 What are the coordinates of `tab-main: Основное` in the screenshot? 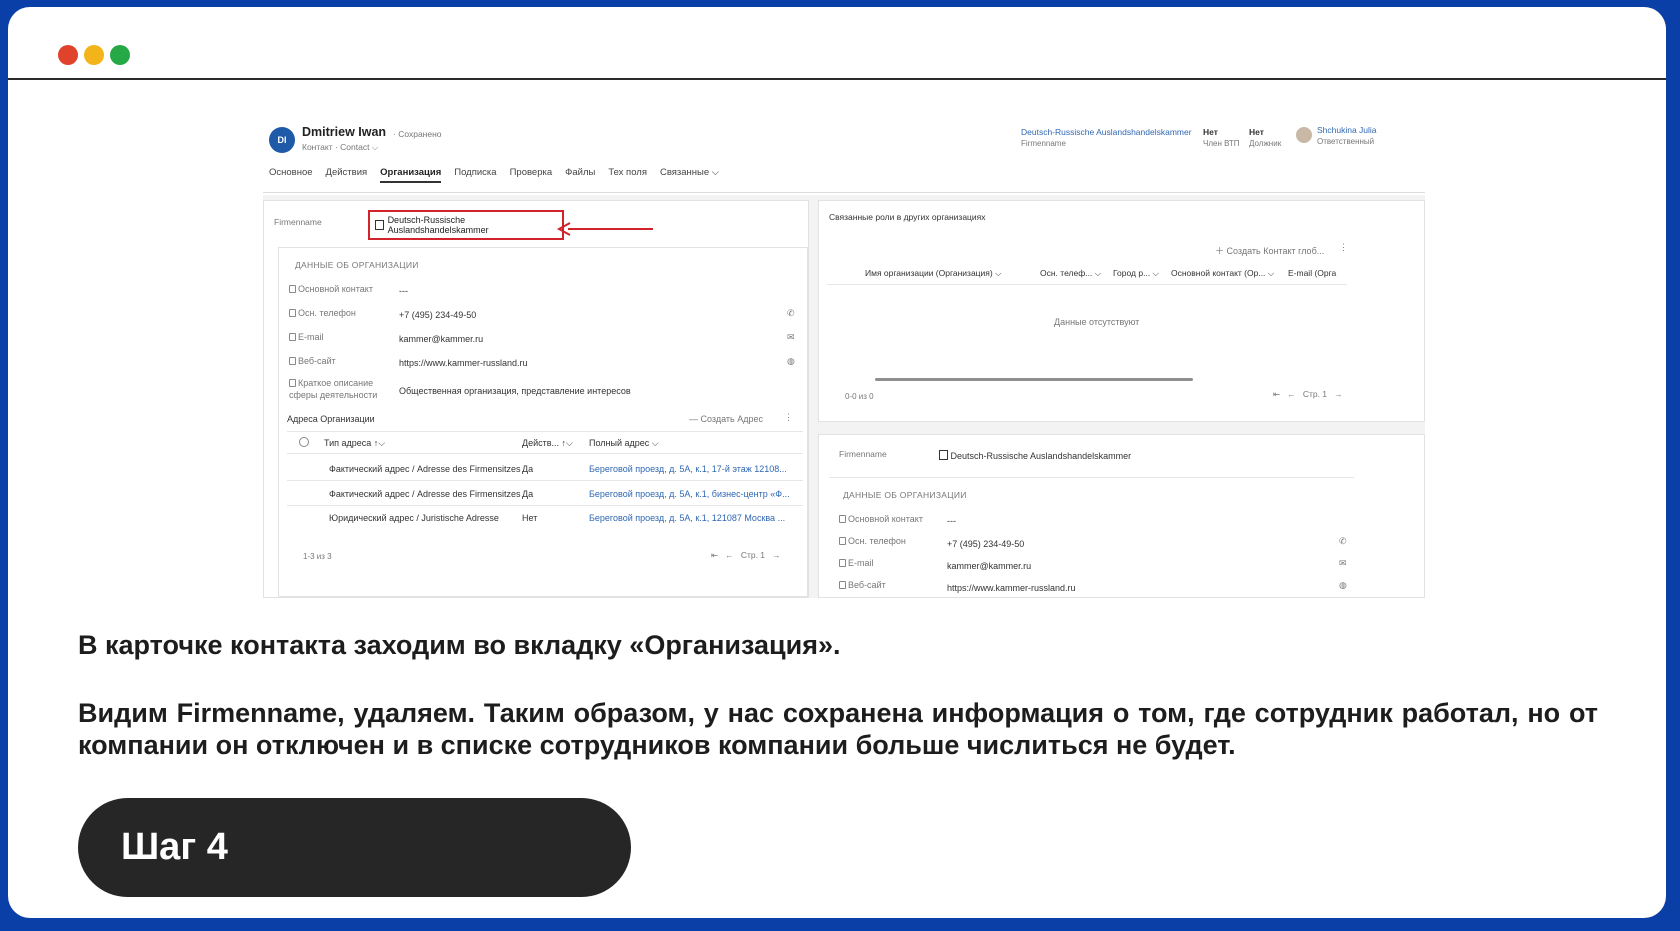 It's located at (291, 175).